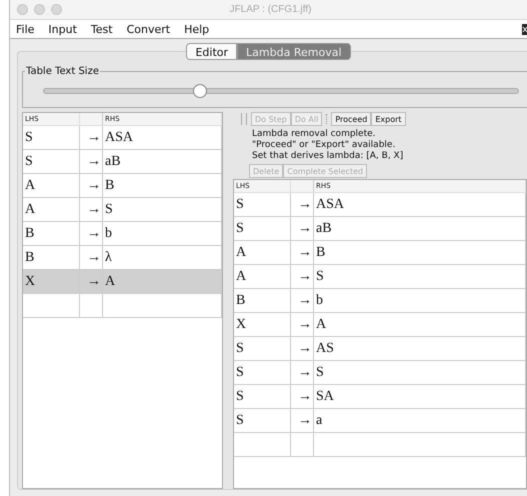 This screenshot has width=527, height=496. Describe the element at coordinates (294, 51) in the screenshot. I see `tab: Lambda Removal` at that location.